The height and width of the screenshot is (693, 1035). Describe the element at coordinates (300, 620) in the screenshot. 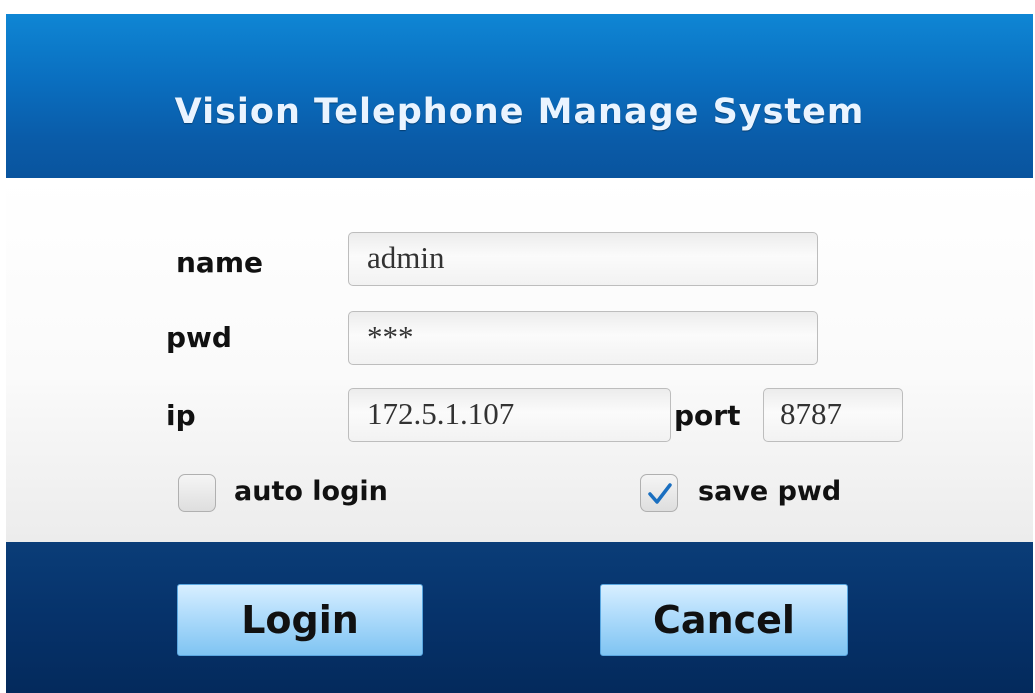

I see `login-button: Login` at that location.